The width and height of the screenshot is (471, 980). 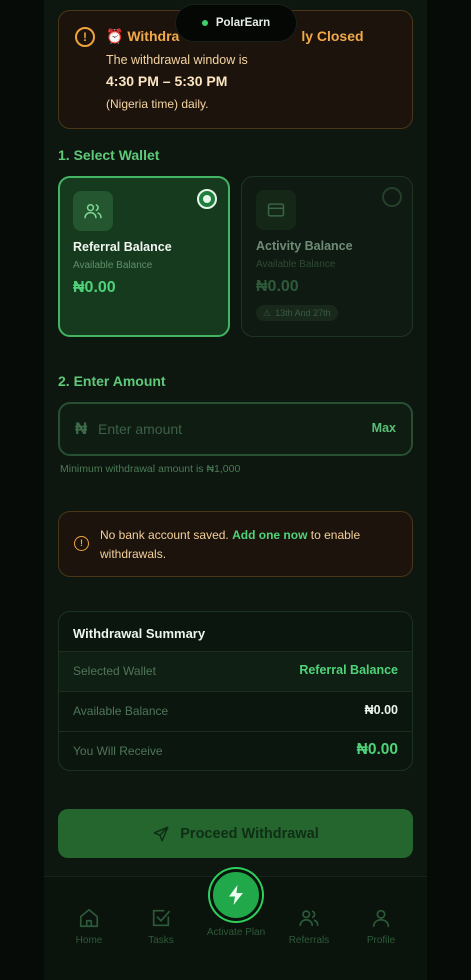 I want to click on summary-row: Selected Wallet Referral Balance, so click(x=235, y=671).